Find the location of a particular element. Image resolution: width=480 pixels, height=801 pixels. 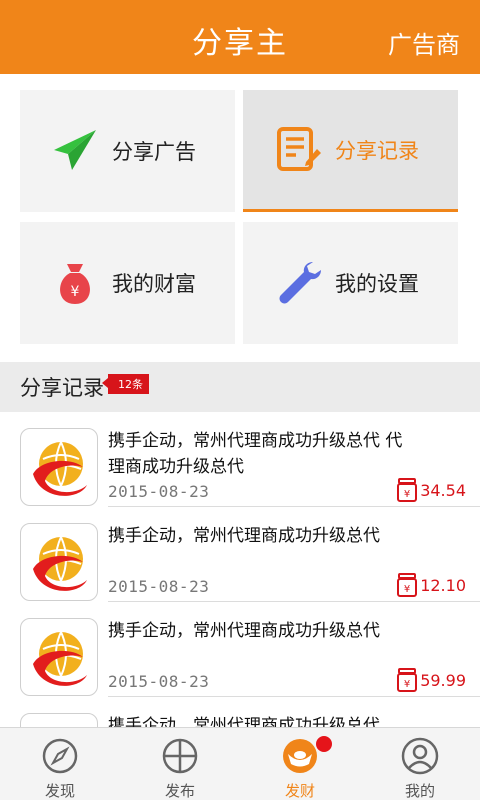

paper-plane-icon is located at coordinates (75, 150).